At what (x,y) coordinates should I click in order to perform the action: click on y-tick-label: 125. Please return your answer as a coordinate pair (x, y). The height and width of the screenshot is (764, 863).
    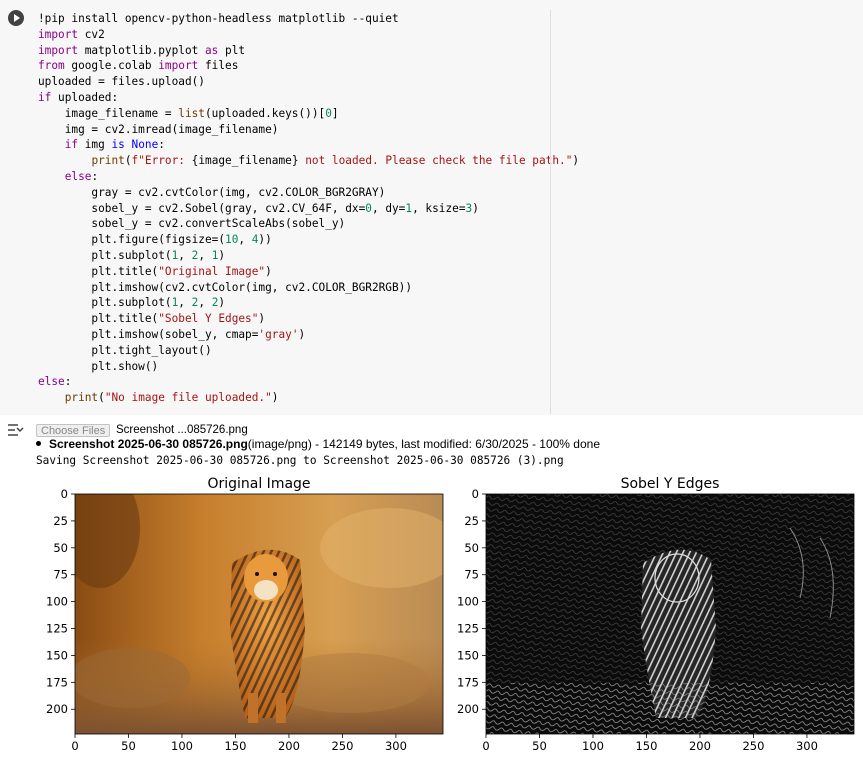
    Looking at the image, I should click on (468, 629).